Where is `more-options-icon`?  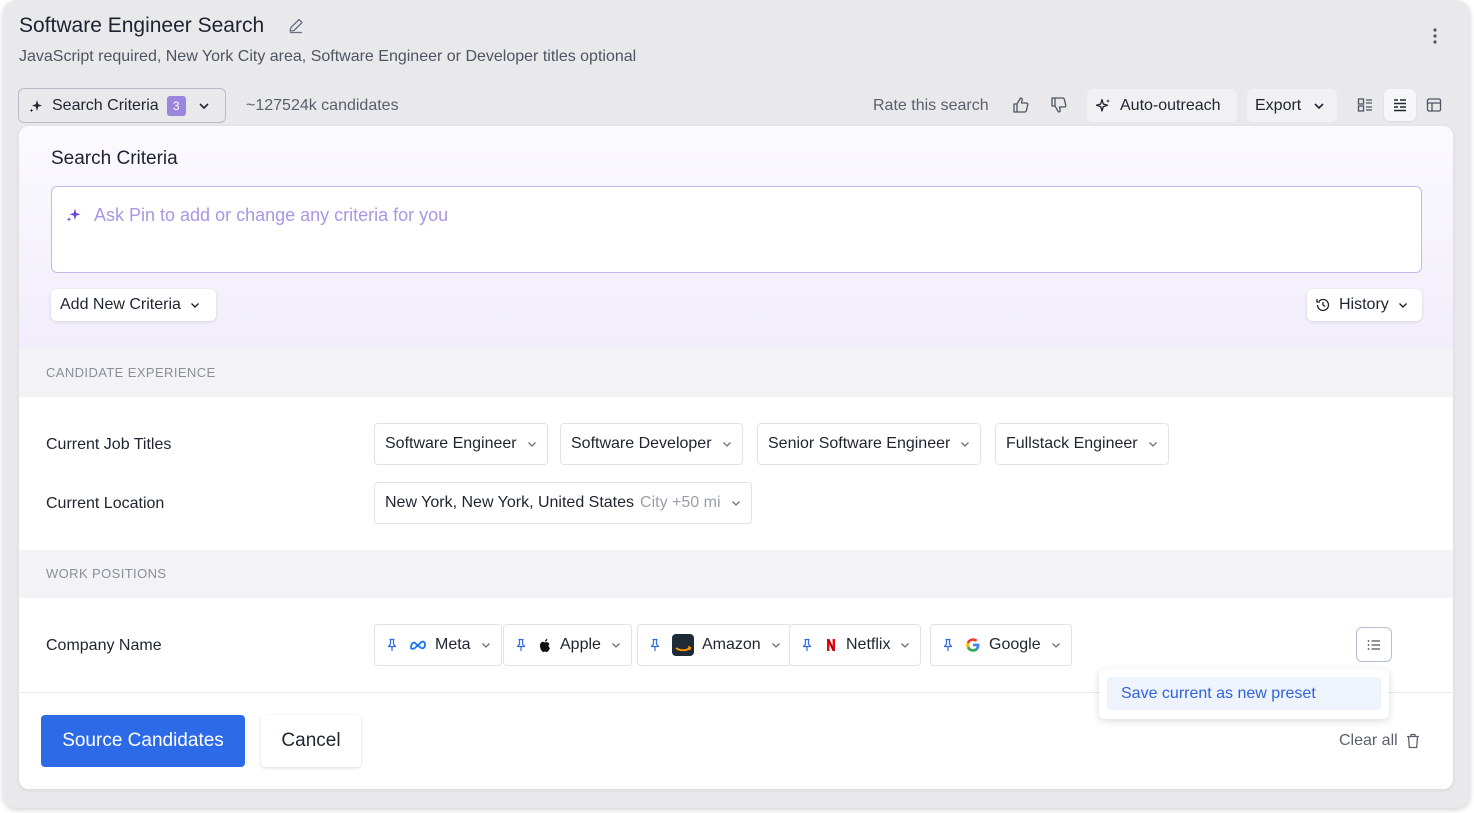 more-options-icon is located at coordinates (1435, 36).